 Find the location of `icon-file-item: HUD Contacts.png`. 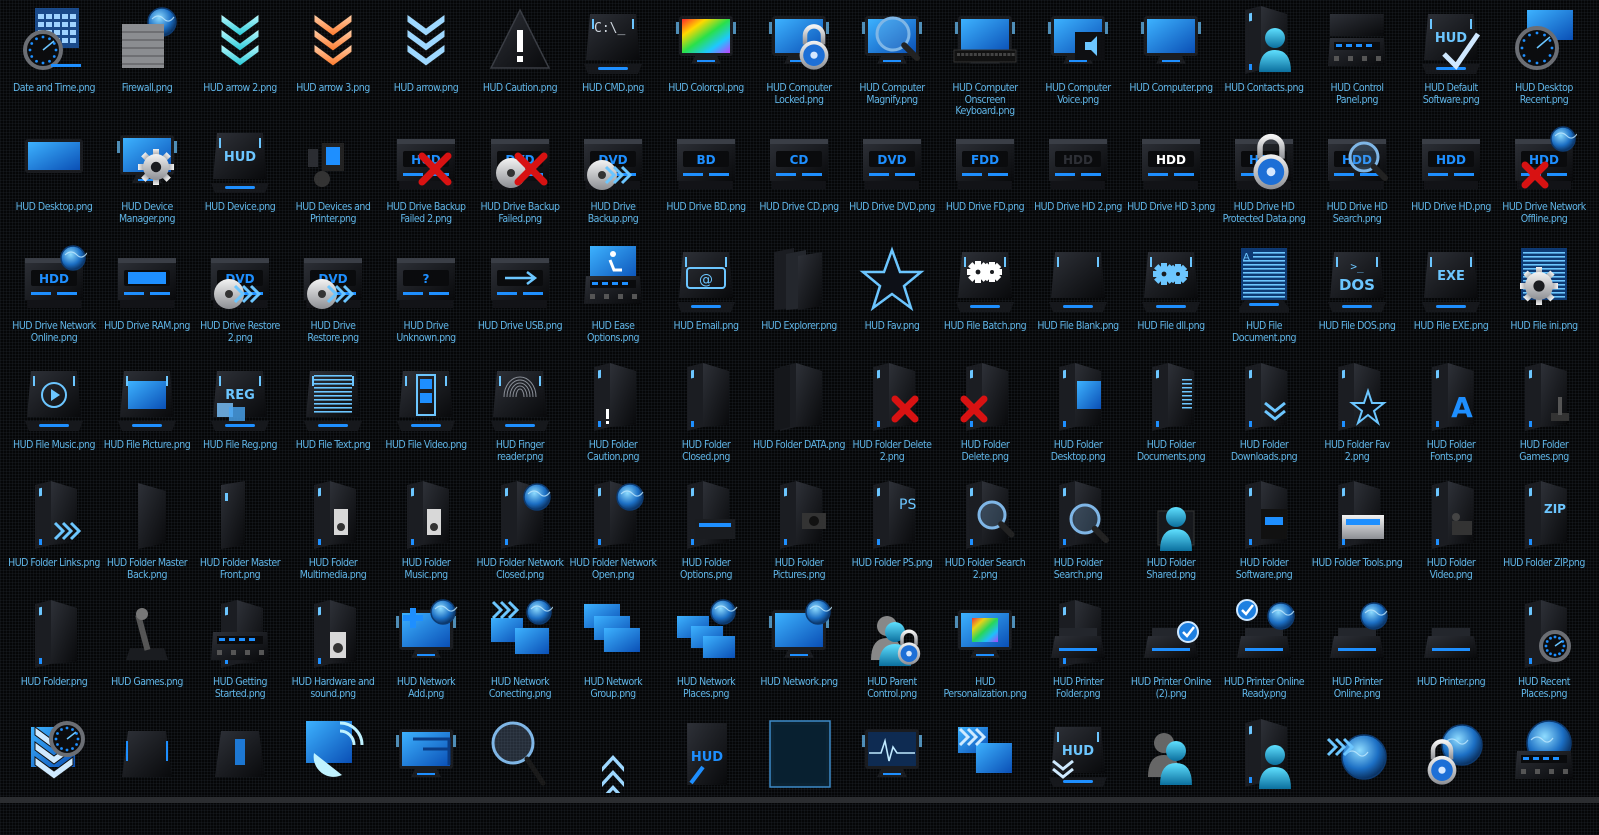

icon-file-item: HUD Contacts.png is located at coordinates (1264, 63).